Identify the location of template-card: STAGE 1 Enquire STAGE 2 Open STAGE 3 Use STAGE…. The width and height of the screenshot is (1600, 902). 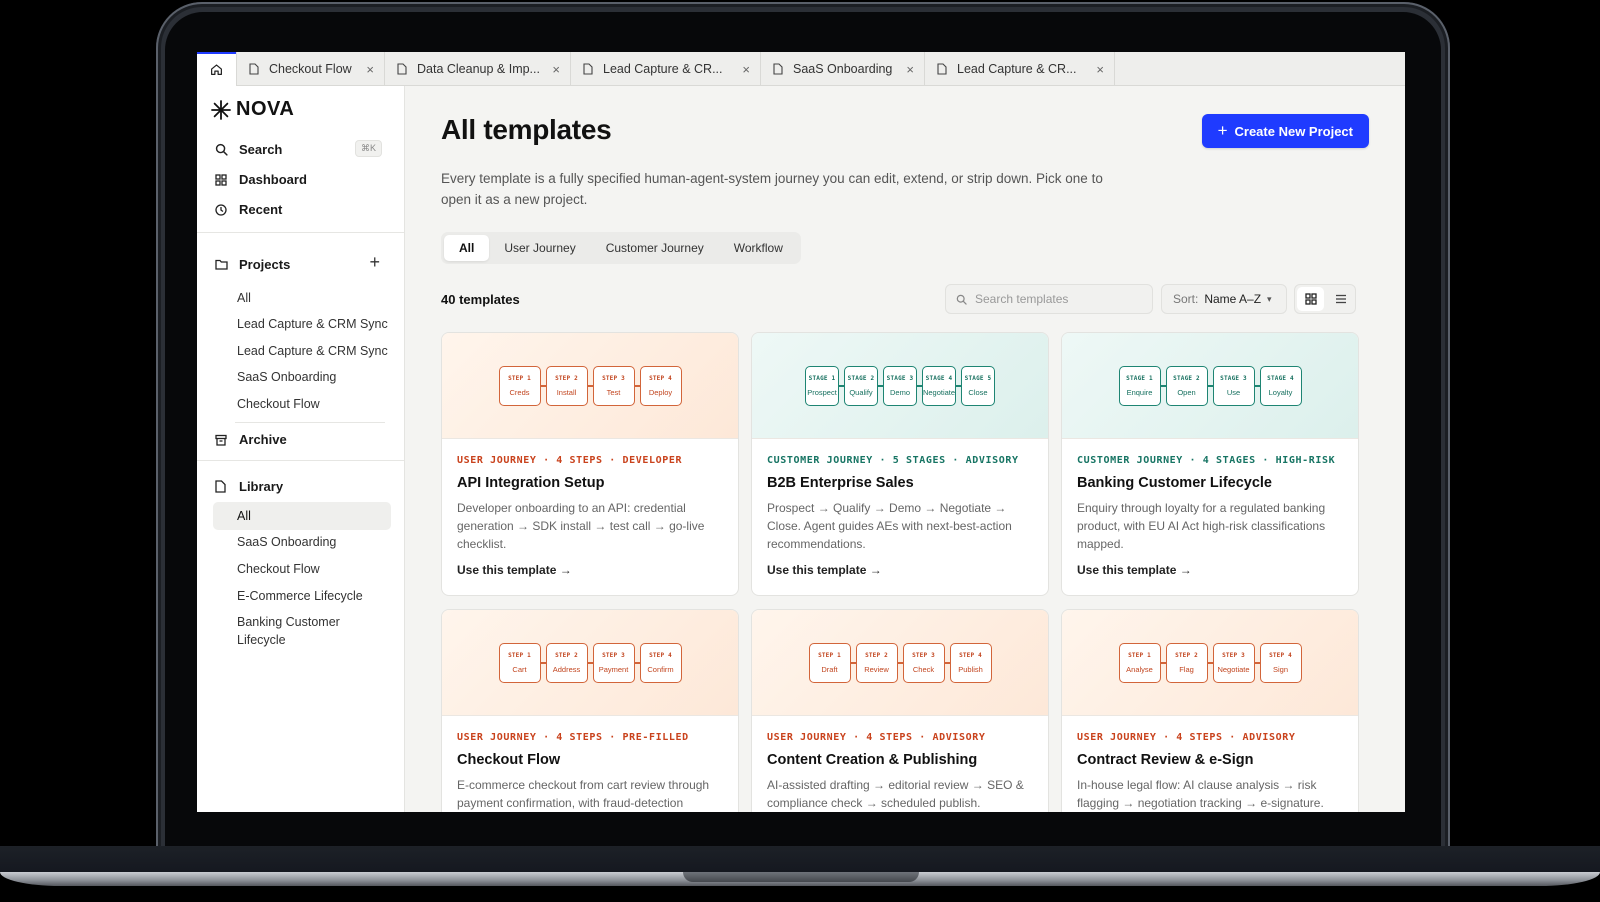
(1210, 464).